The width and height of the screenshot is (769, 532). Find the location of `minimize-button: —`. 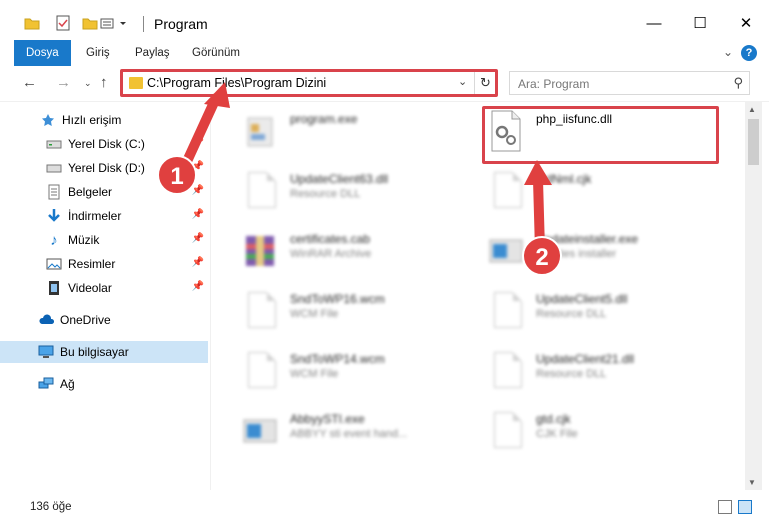

minimize-button: — is located at coordinates (654, 23).